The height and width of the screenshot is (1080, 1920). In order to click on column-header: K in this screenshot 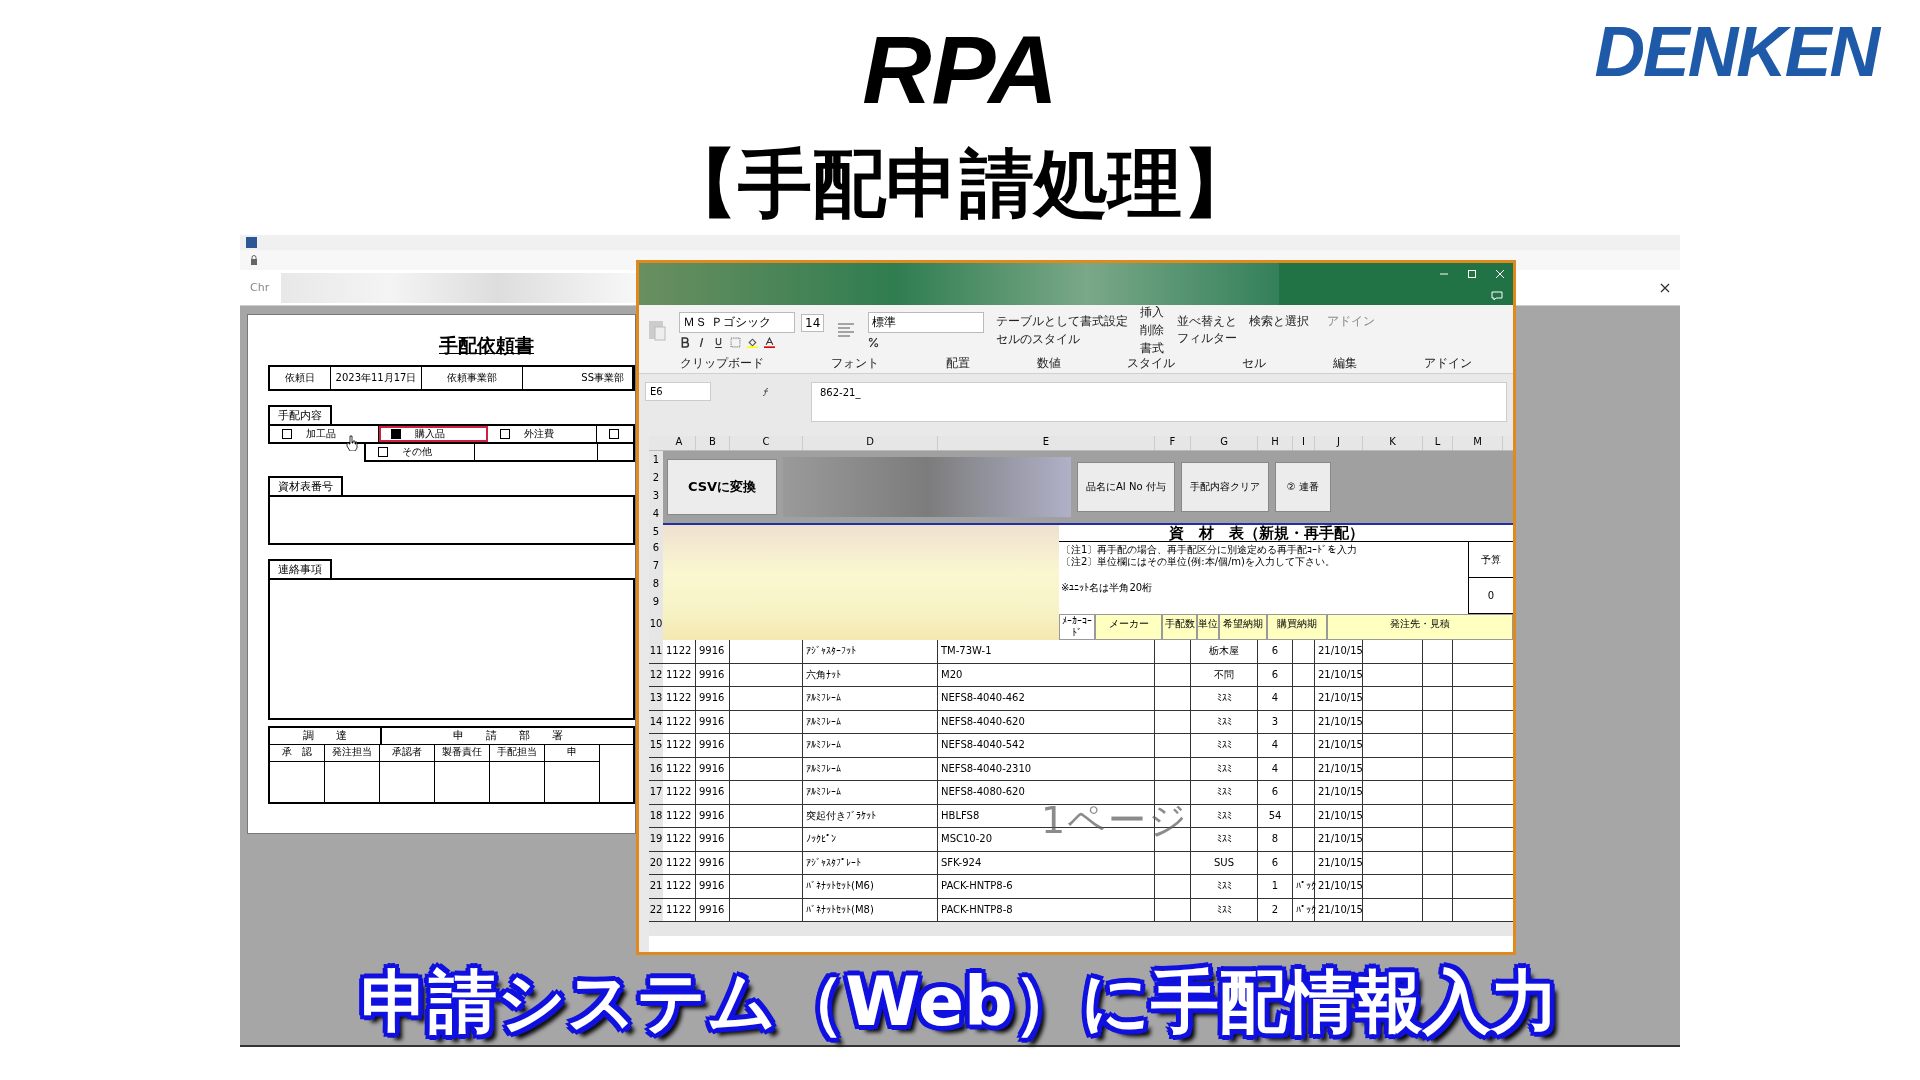, I will do `click(1393, 443)`.